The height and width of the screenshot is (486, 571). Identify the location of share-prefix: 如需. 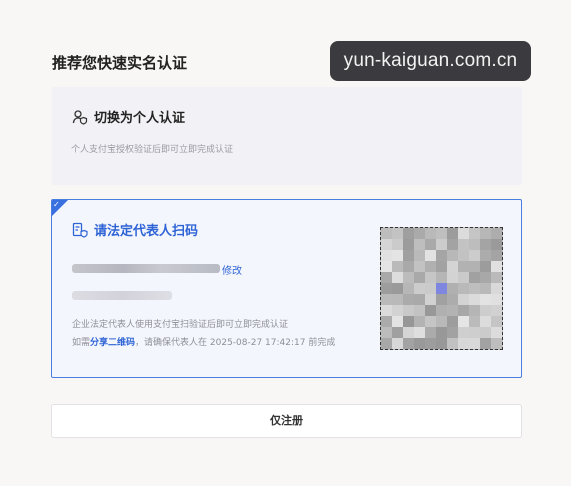
(81, 343).